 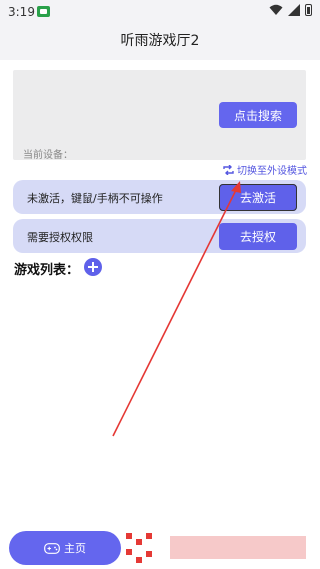 I want to click on activate-button: 去激活, so click(x=258, y=197).